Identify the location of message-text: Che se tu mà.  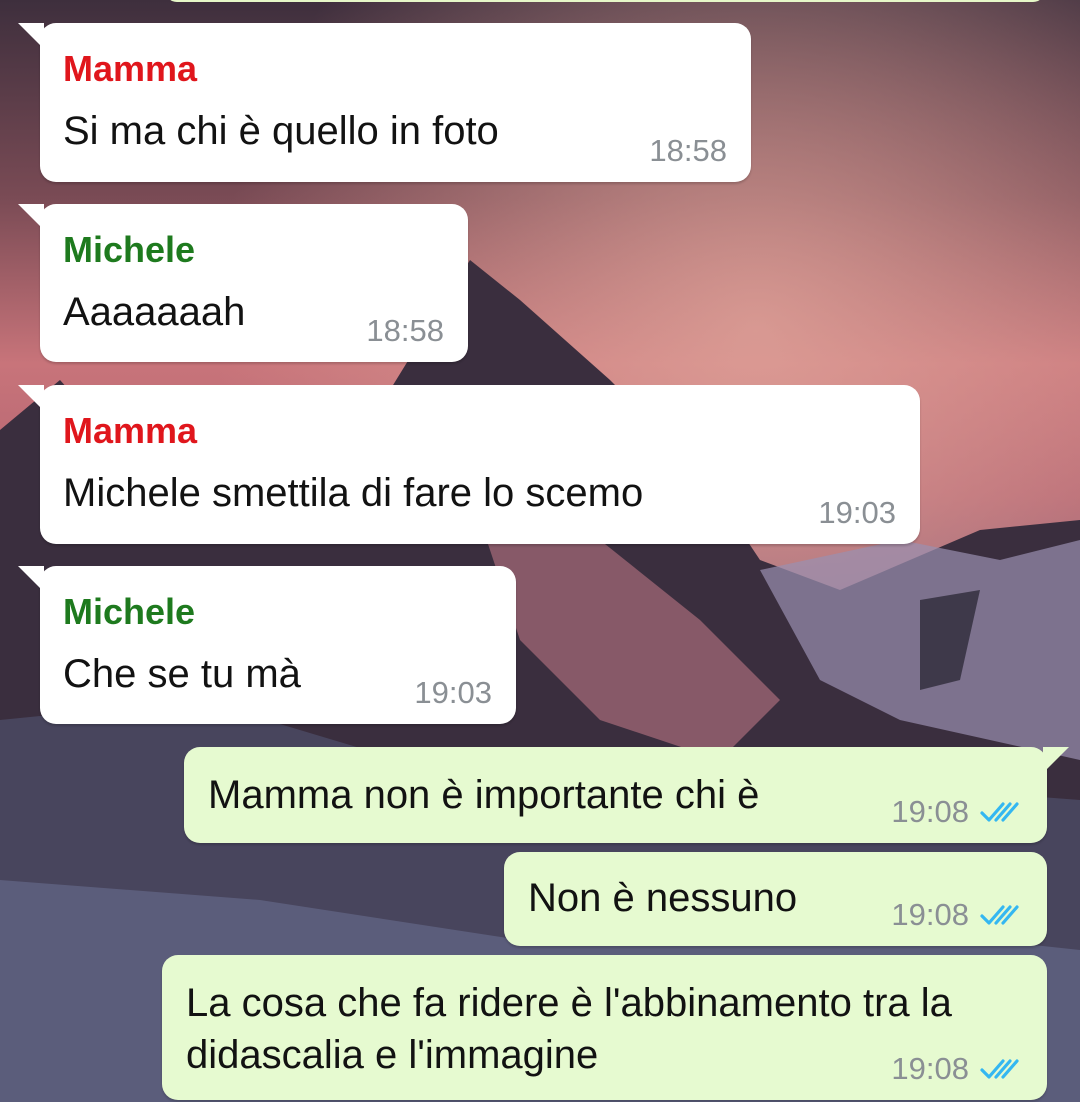
(182, 674).